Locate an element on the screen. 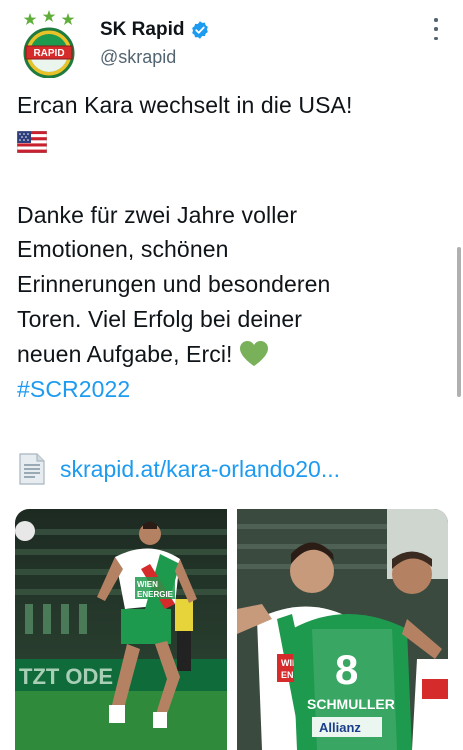  tweet-body-line: Toren. Viel Erfolg bei deiner is located at coordinates (160, 319).